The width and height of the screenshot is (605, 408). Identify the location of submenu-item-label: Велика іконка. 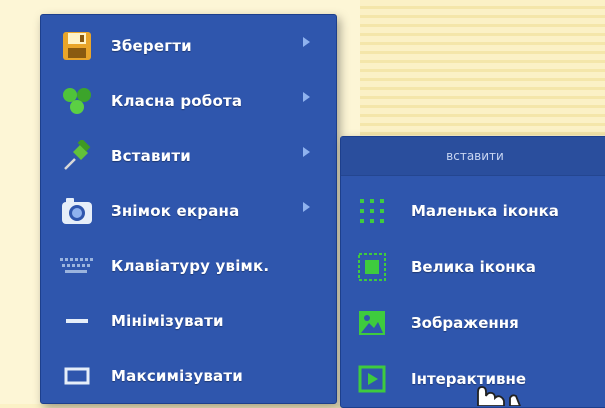
(473, 267).